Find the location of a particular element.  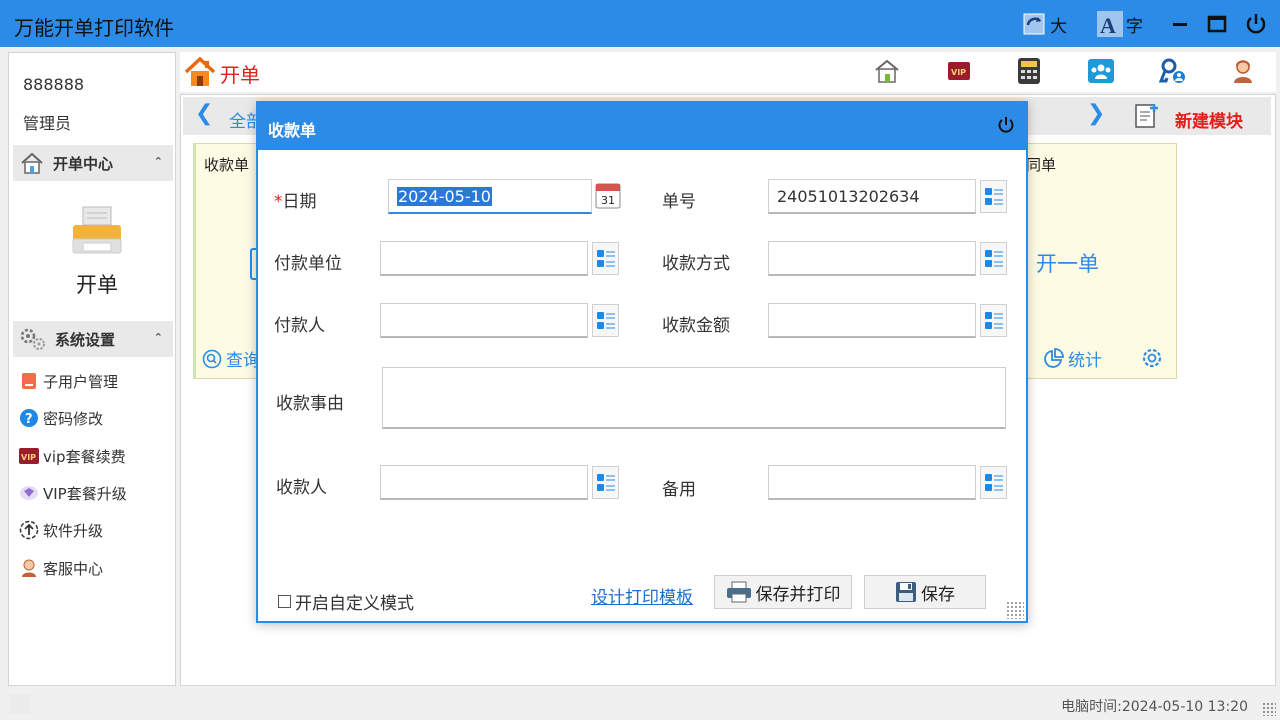

window-resize-grip is located at coordinates (1269, 709).